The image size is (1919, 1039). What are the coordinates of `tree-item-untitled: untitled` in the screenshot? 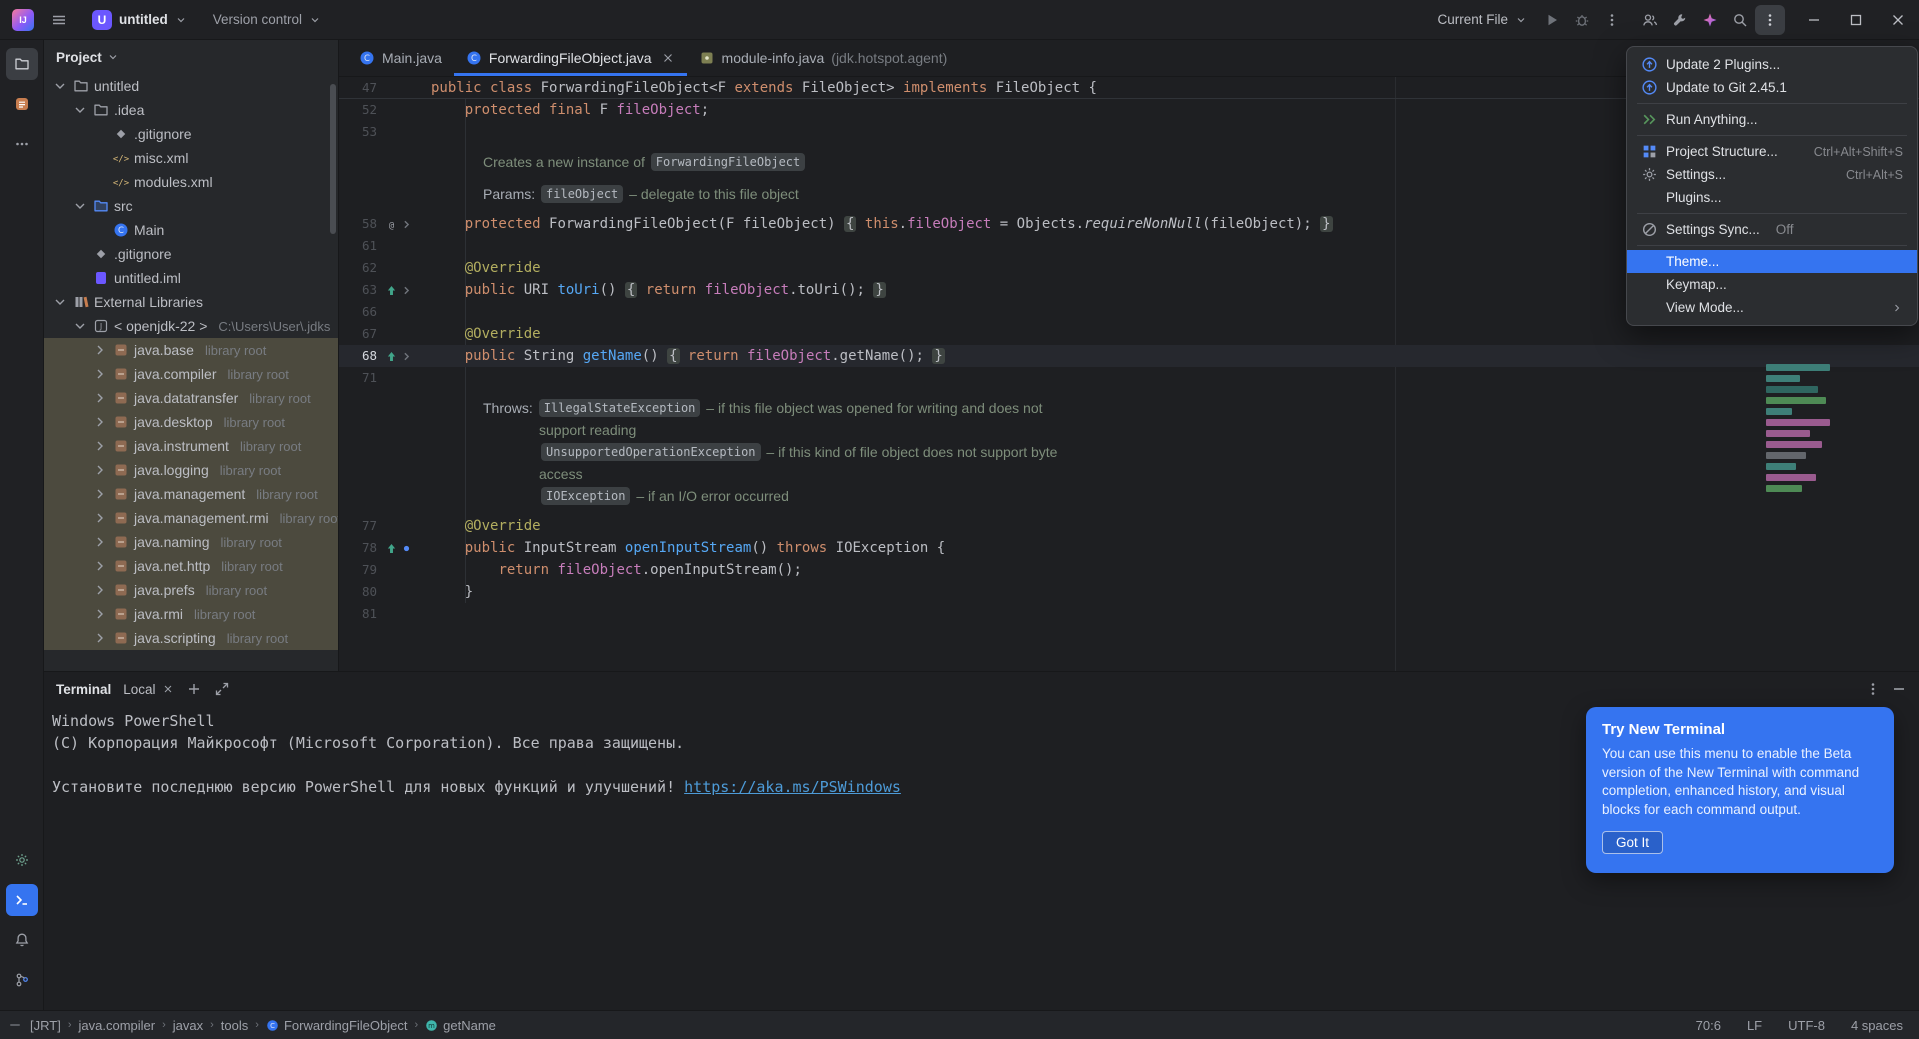 It's located at (191, 86).